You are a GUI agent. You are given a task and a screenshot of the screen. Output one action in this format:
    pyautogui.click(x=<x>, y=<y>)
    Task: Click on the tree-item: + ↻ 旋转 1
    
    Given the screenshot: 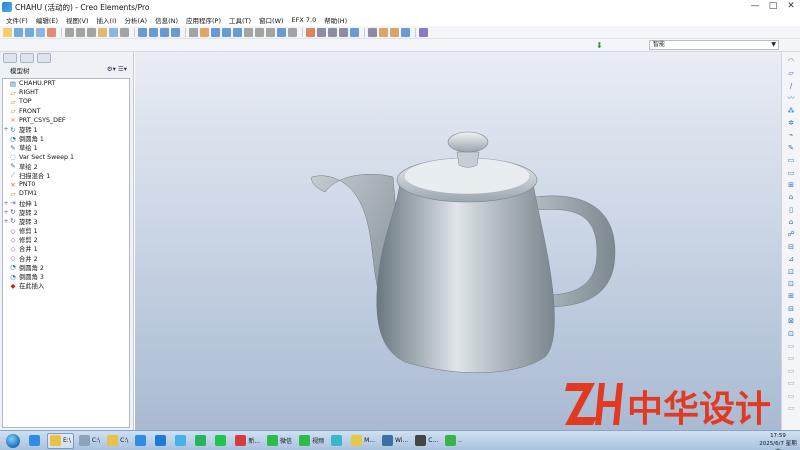 What is the action you would take?
    pyautogui.click(x=66, y=130)
    